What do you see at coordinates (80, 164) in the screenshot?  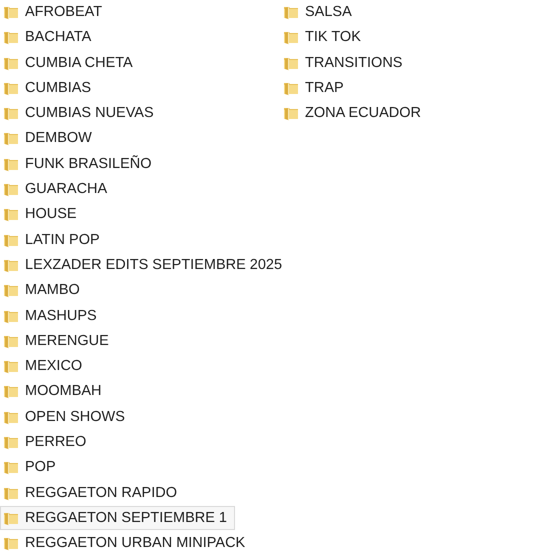 I see `folder-item: FUNK BRASILEÑO` at bounding box center [80, 164].